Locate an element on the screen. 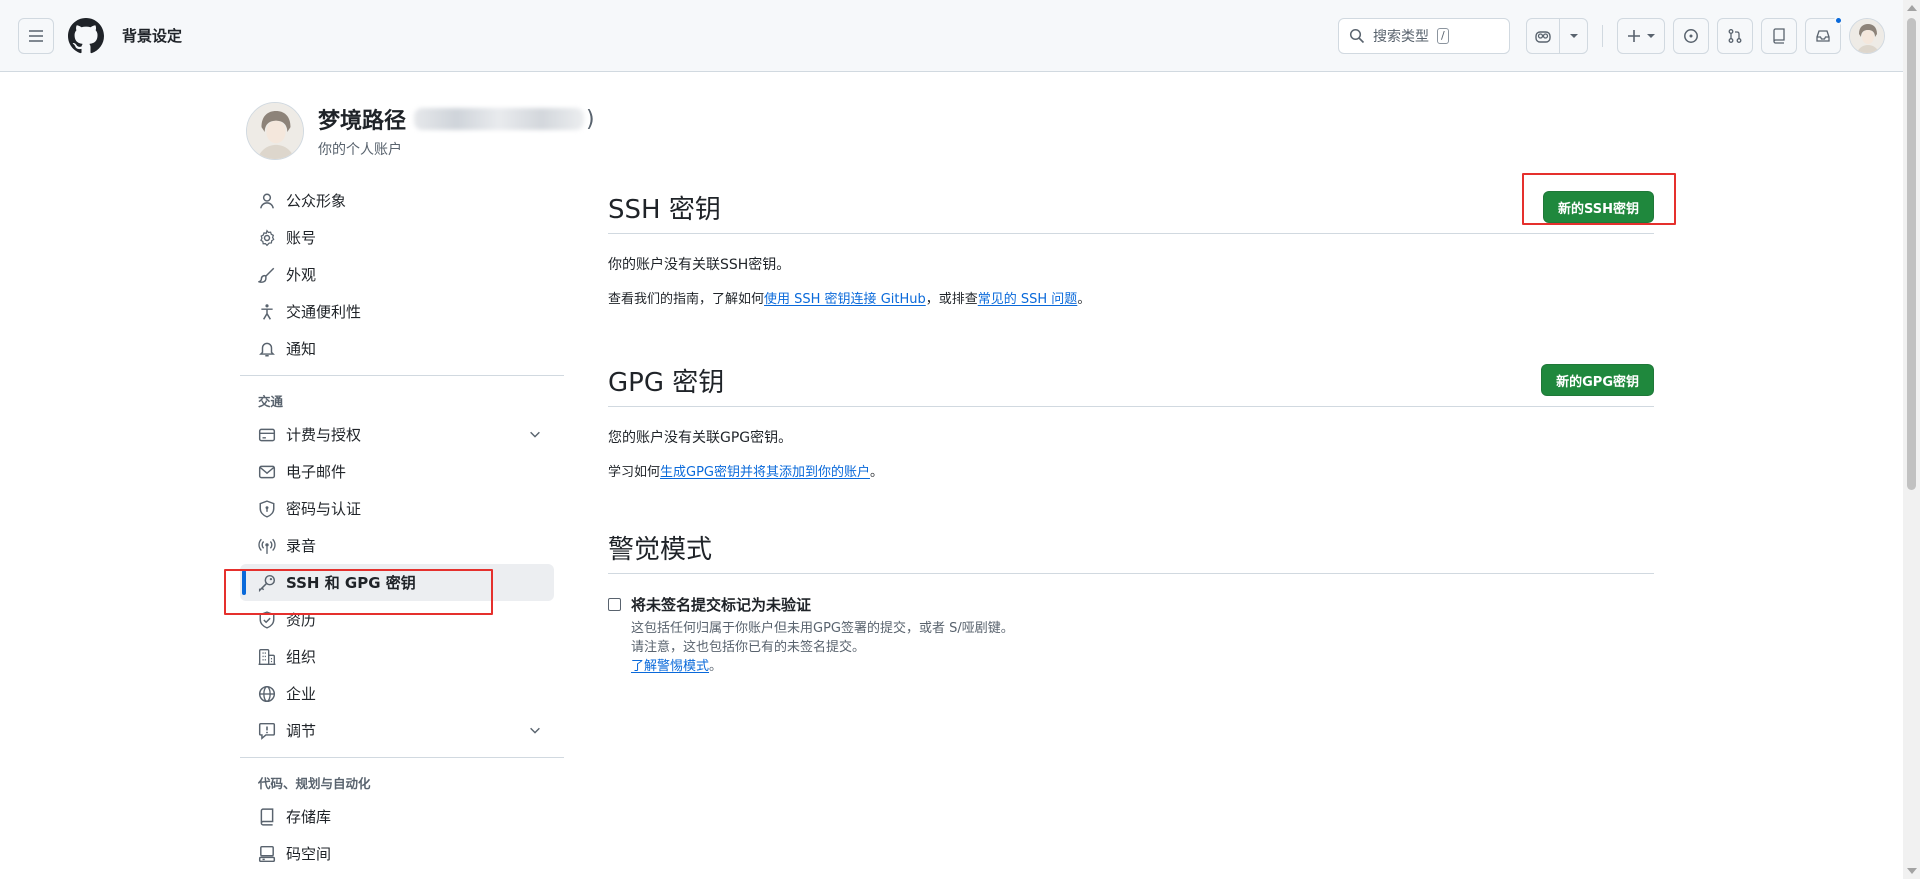 This screenshot has height=879, width=1920. menu-button is located at coordinates (36, 35).